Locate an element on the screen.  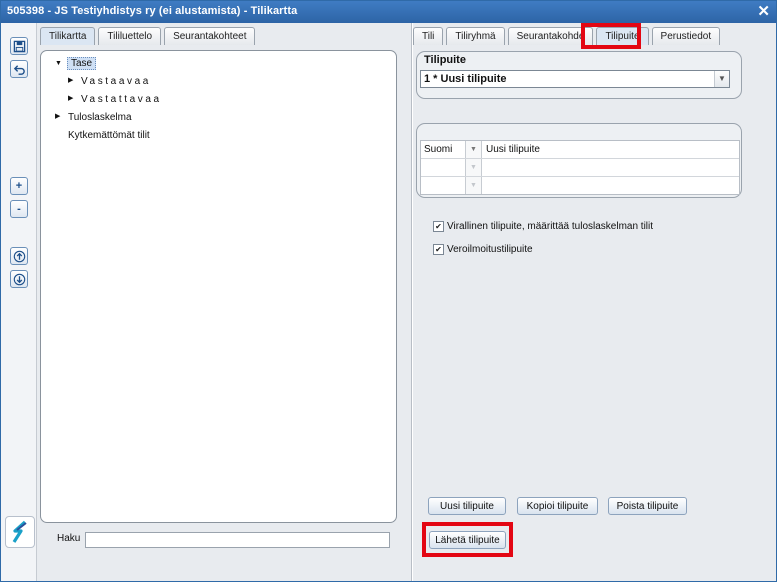
undo-button is located at coordinates (19, 69).